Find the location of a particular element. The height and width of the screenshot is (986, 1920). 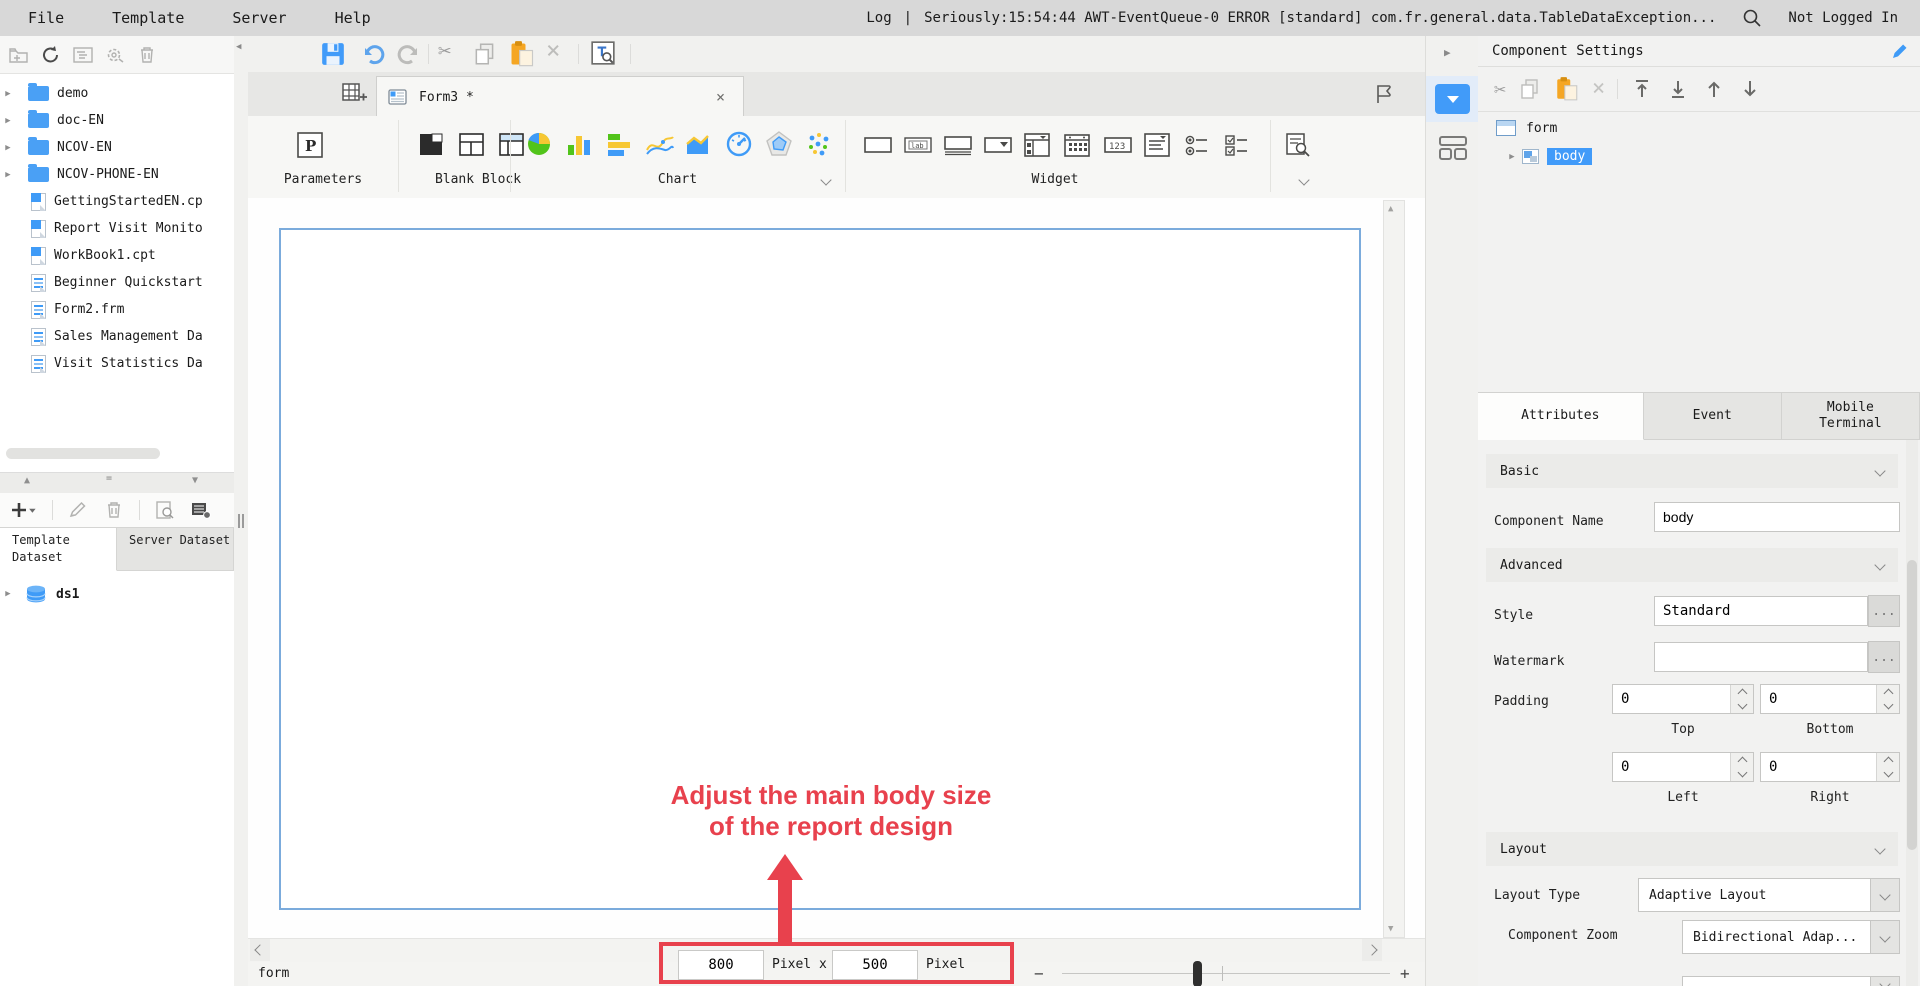

tree-item-report: Report Visit Monito is located at coordinates (117, 228).